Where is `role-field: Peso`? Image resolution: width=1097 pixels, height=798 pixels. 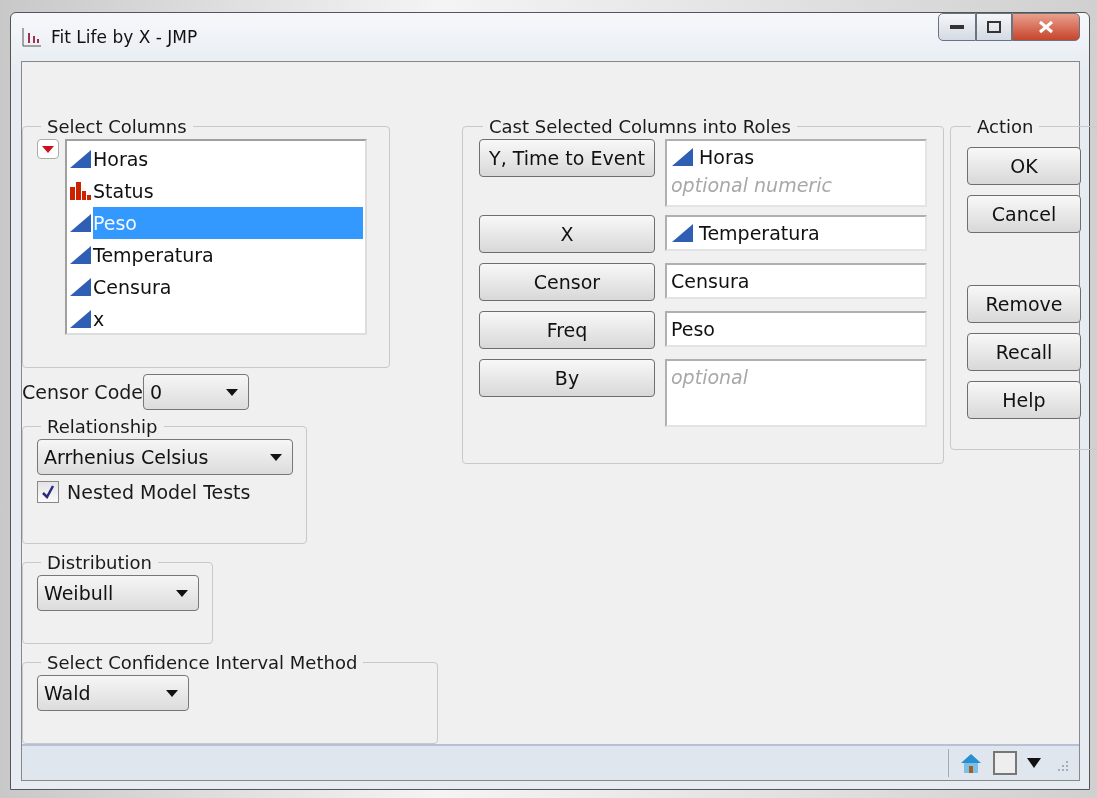
role-field: Peso is located at coordinates (796, 329).